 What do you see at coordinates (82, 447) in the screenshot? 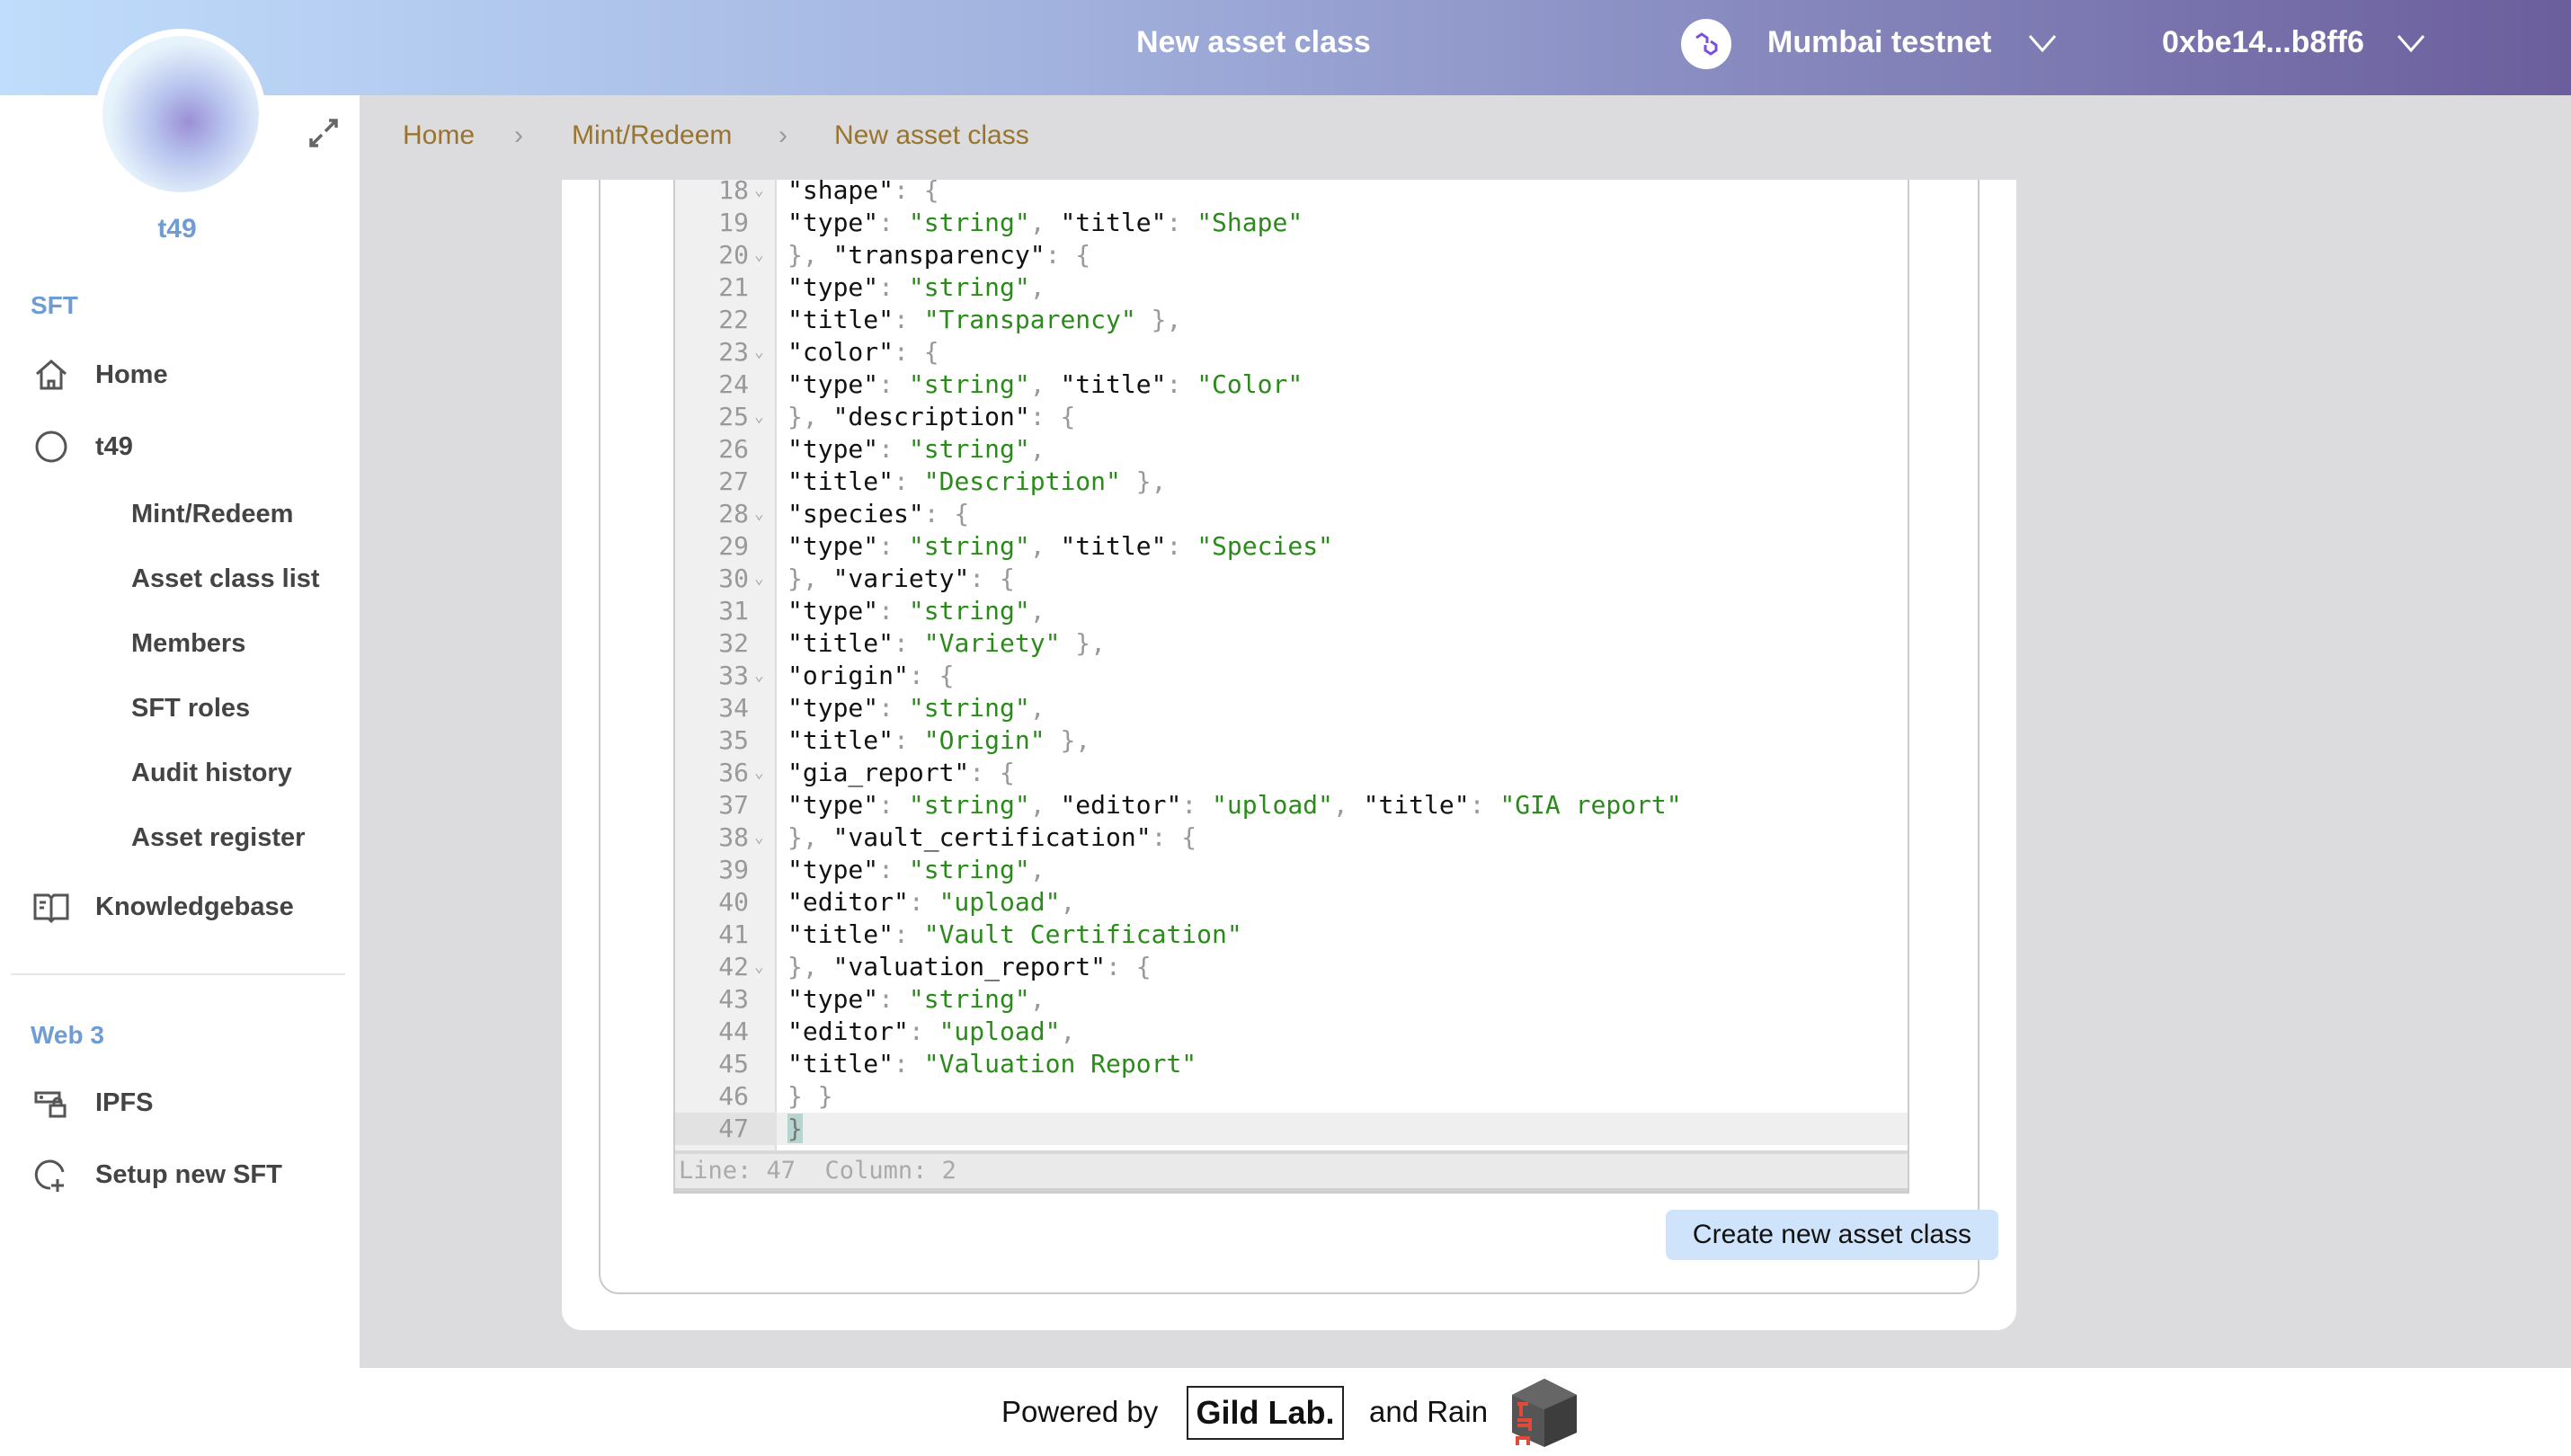
I see `sidebar-item-t49: t49` at bounding box center [82, 447].